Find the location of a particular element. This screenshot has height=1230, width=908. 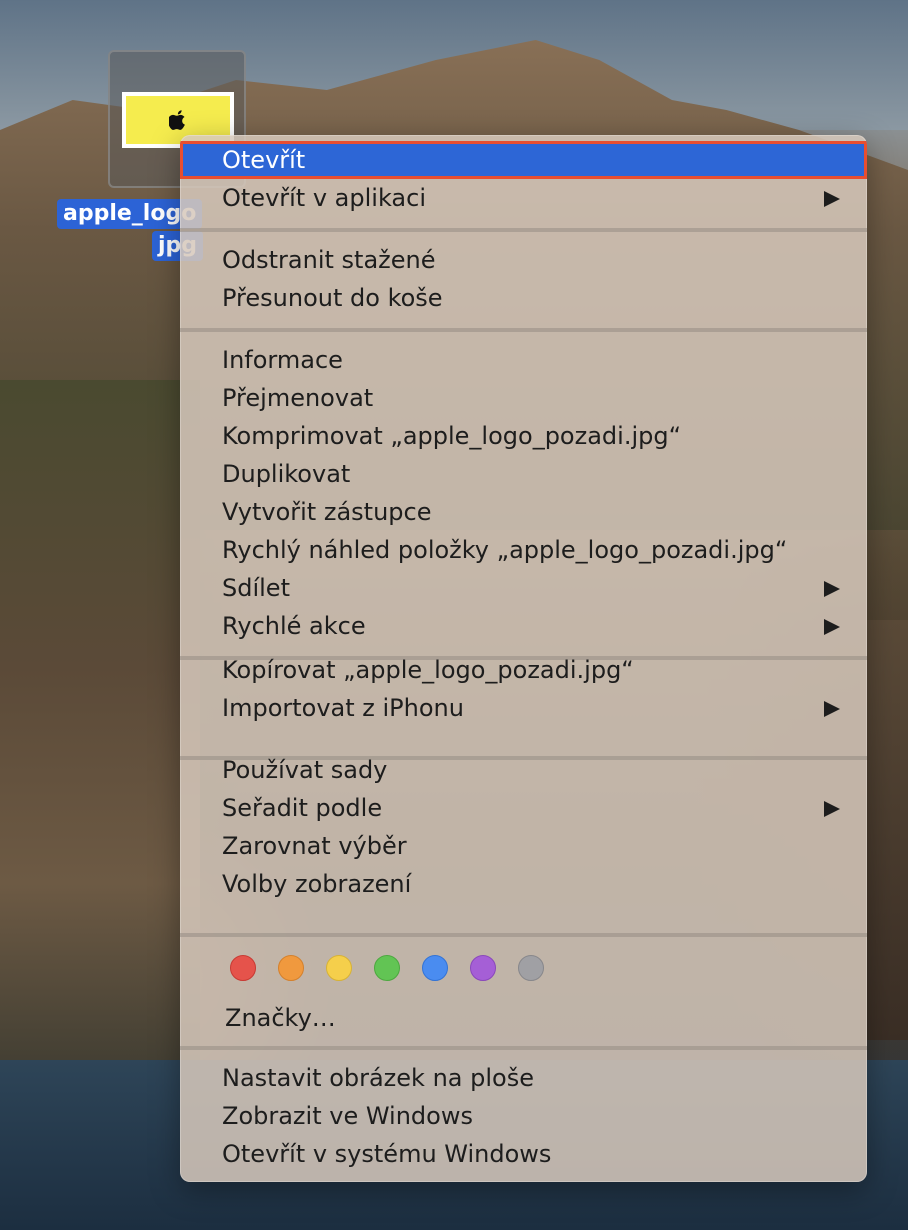

wallpaper-cliff is located at coordinates (100, 740).